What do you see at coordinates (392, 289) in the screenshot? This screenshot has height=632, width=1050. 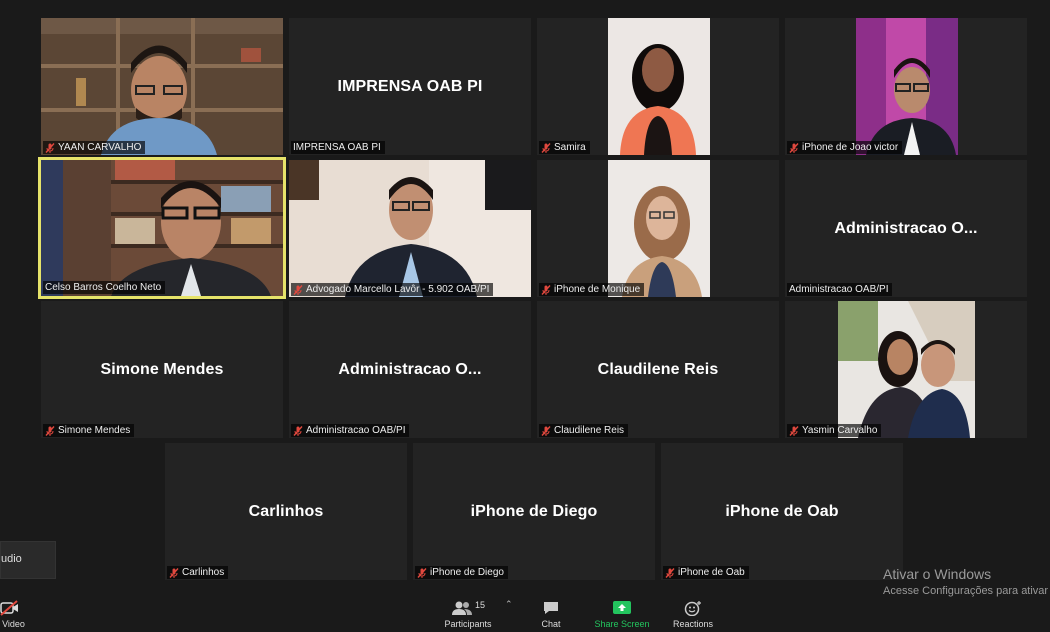 I see `participant-name-label: Advogado Marcello Lavôr - 5.902 OAB/PI` at bounding box center [392, 289].